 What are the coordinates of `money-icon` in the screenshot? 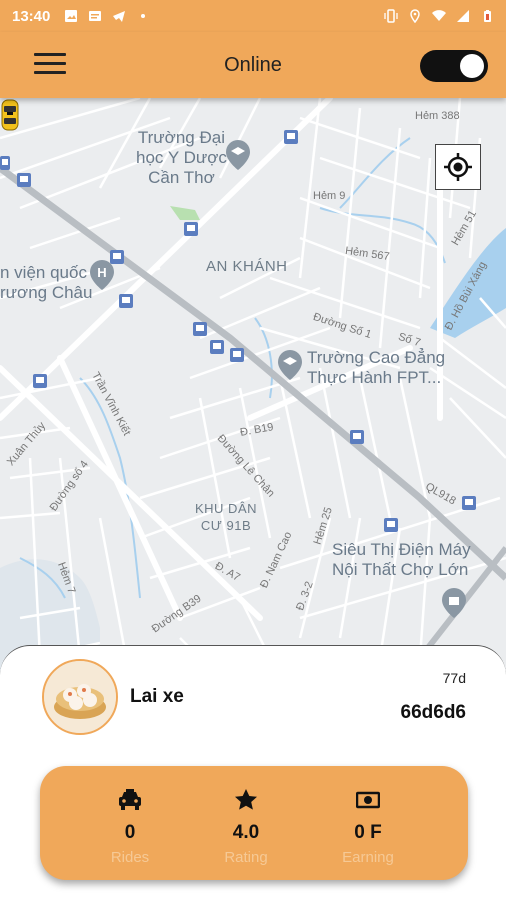 It's located at (368, 800).